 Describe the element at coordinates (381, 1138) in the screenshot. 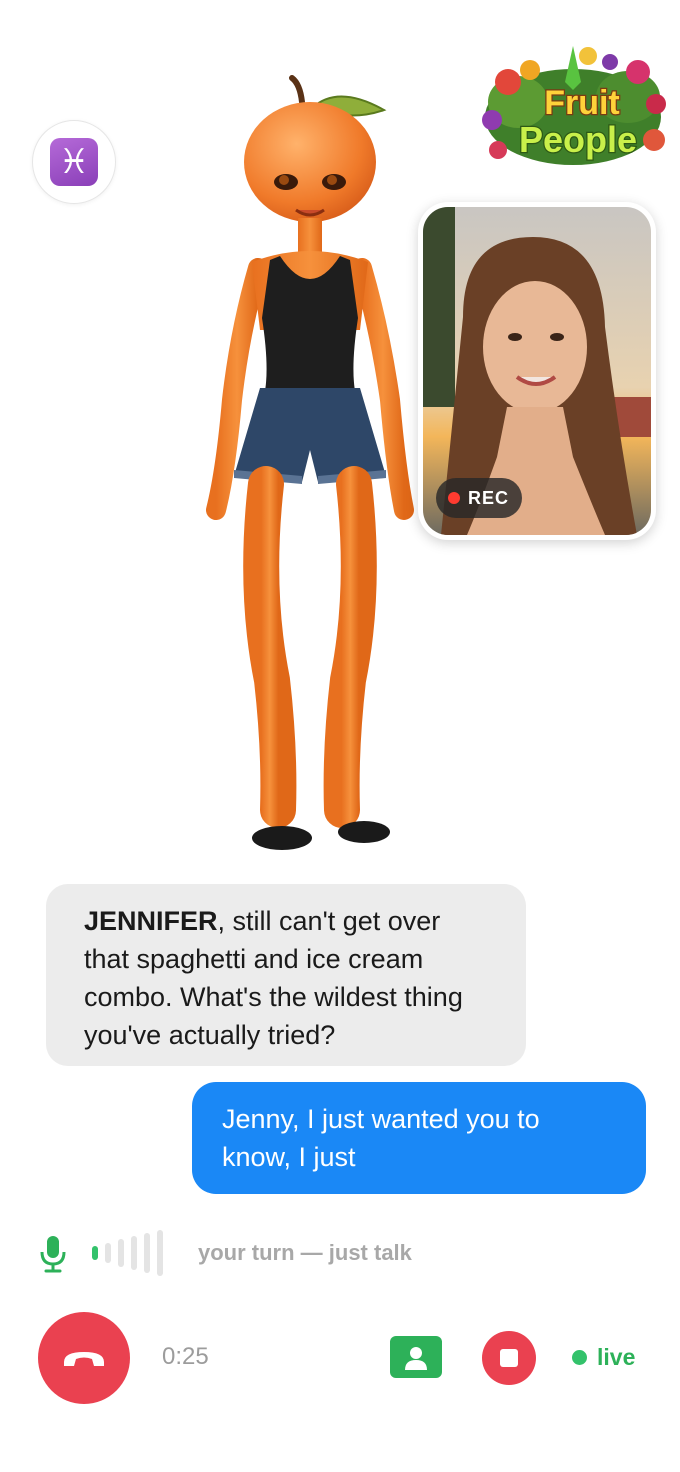

I see `message-text: Jenny, I just wanted you to know, I just` at that location.